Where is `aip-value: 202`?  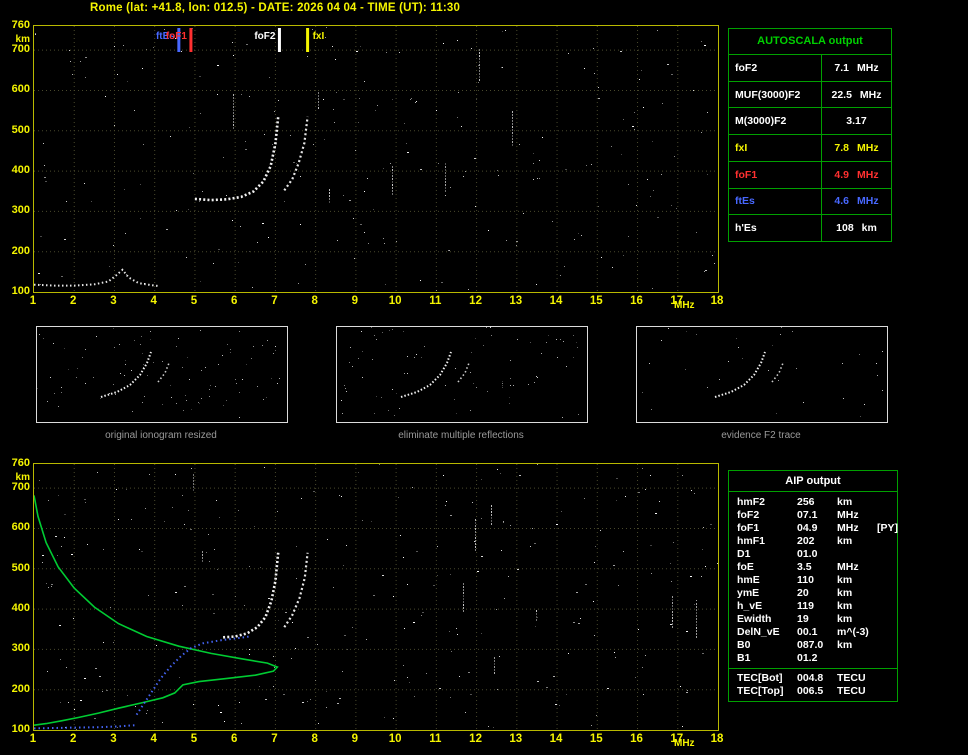 aip-value: 202 is located at coordinates (806, 541).